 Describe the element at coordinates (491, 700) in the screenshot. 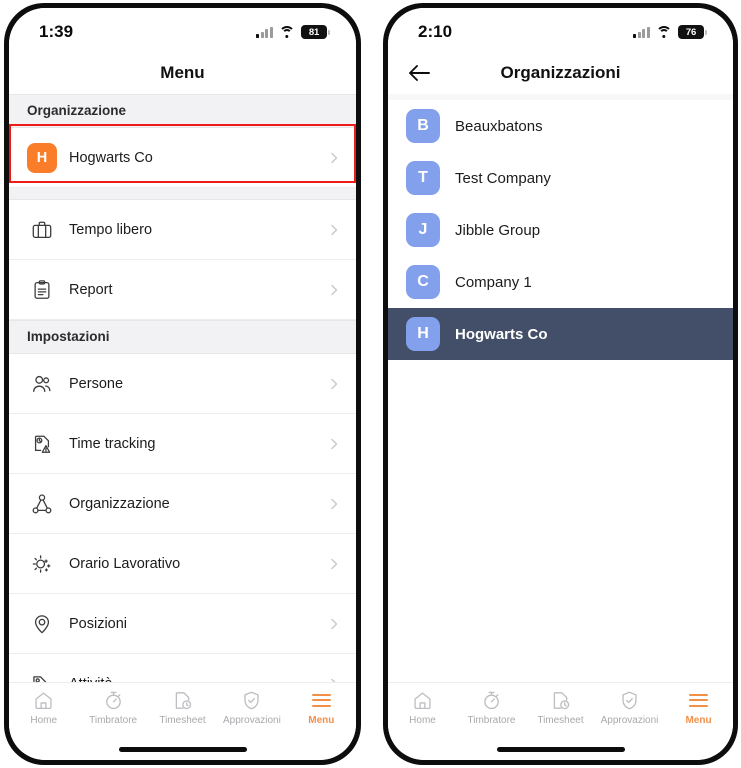

I see `stopwatch-icon` at that location.